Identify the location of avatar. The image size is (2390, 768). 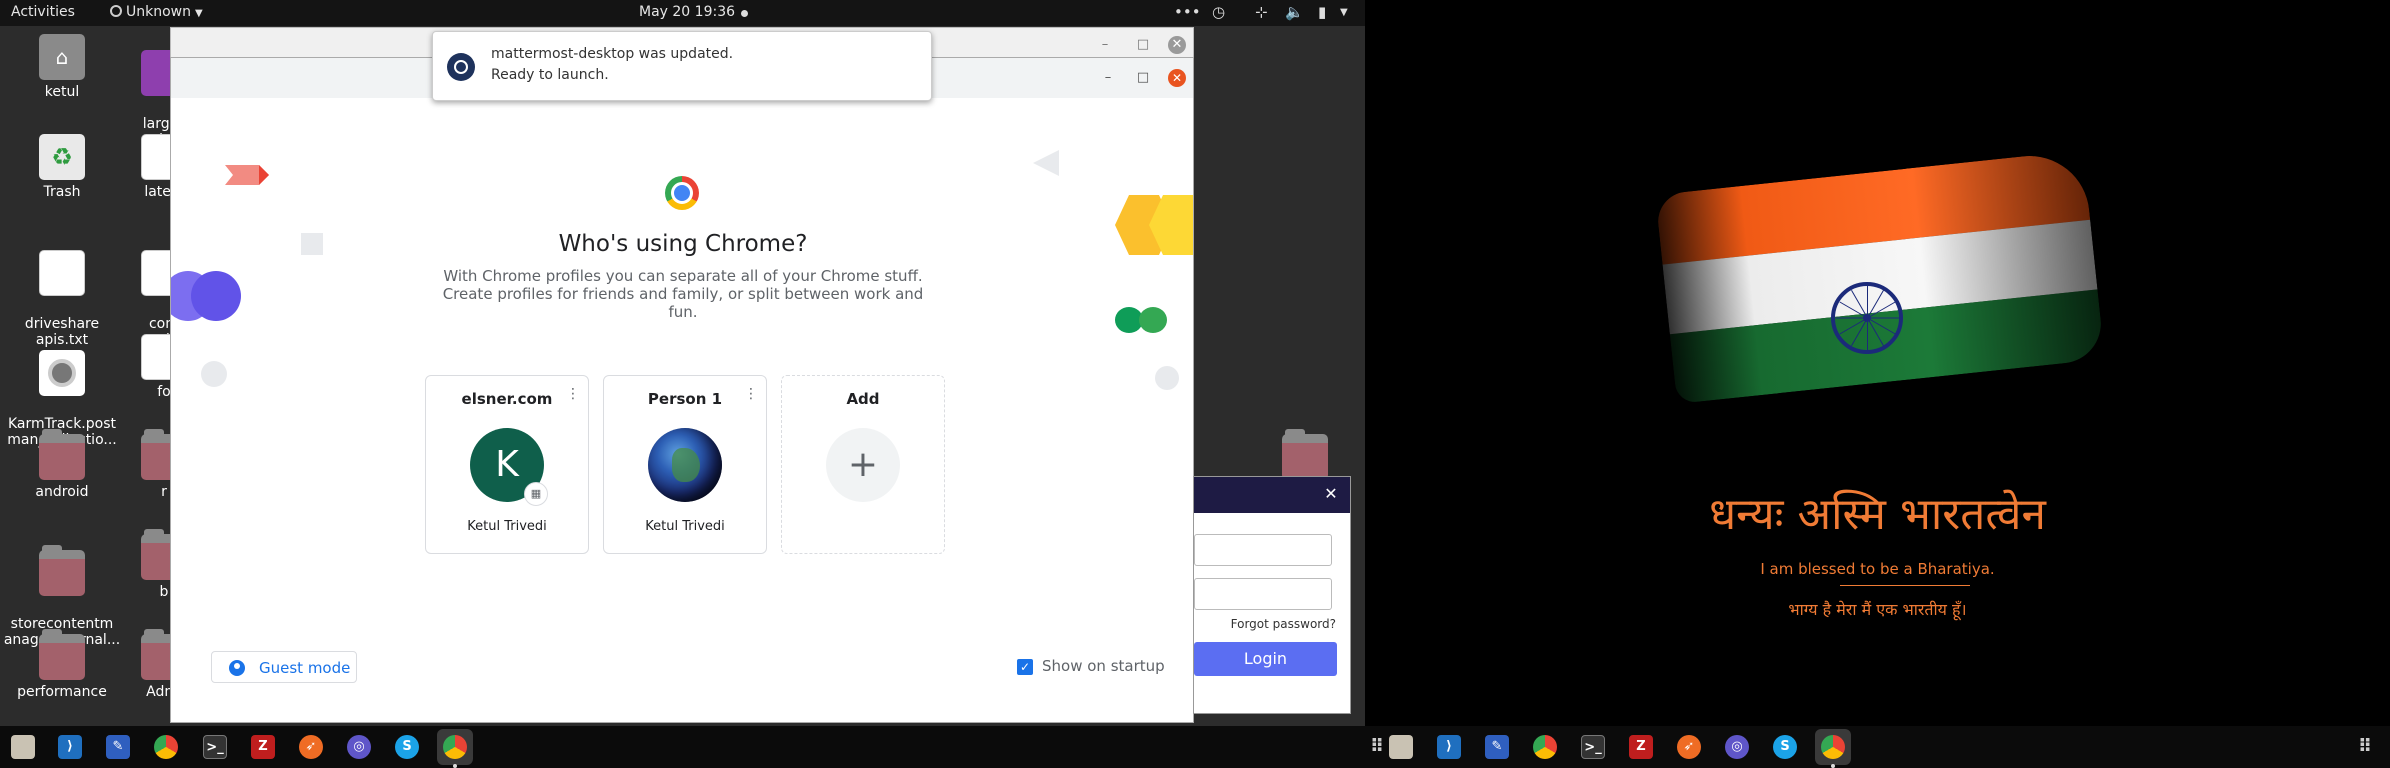
(685, 465).